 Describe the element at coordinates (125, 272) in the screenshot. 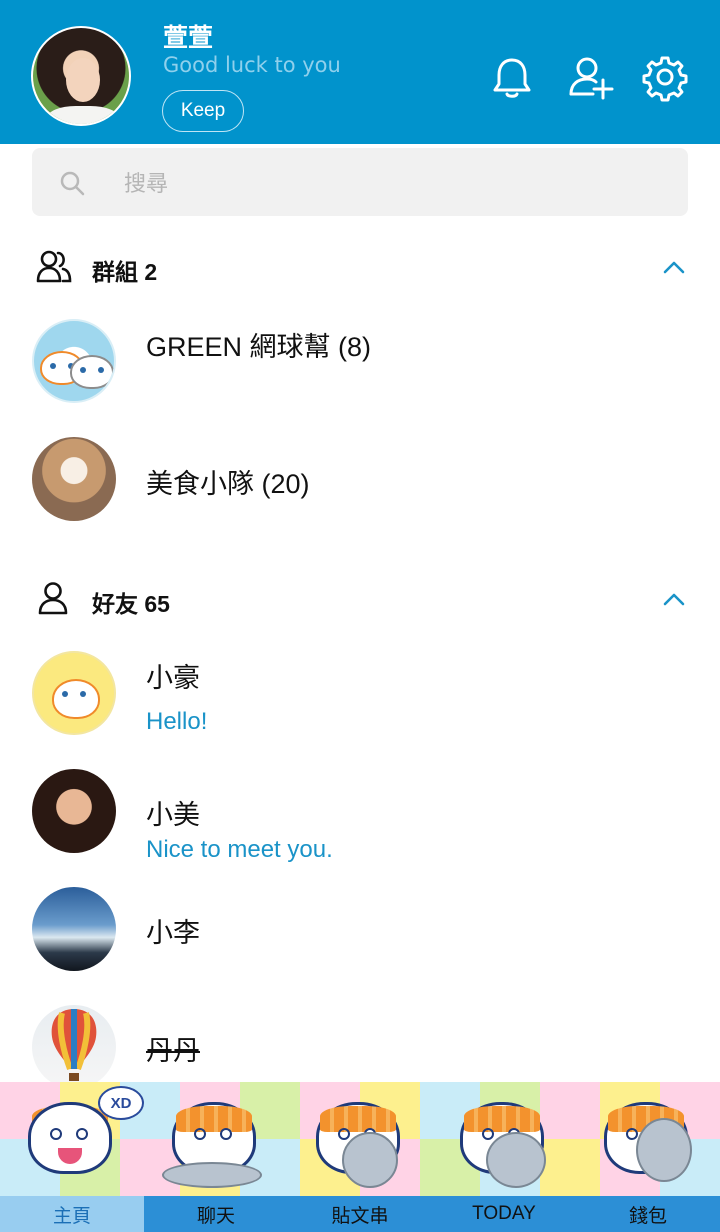

I see `groups-title: 群組 2` at that location.